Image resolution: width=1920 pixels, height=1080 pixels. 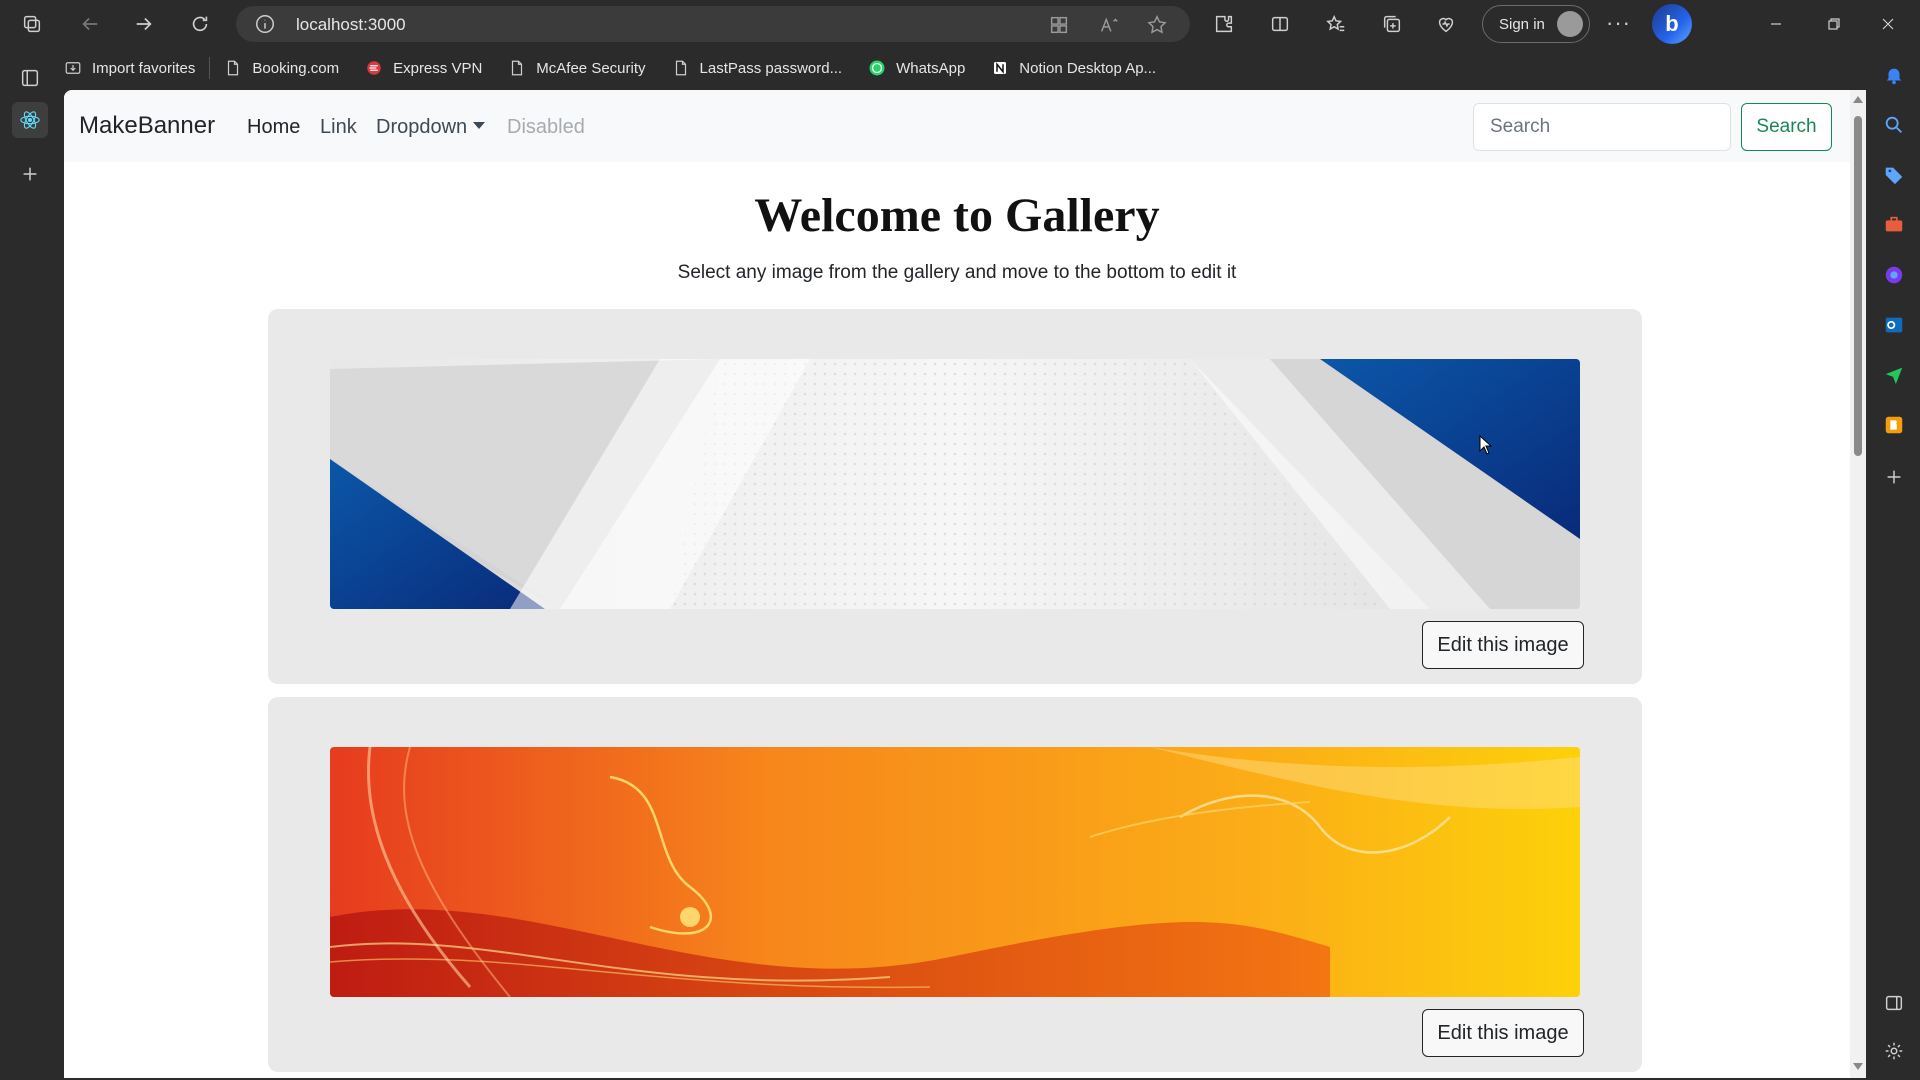 What do you see at coordinates (1224, 24) in the screenshot?
I see `extensions-icon` at bounding box center [1224, 24].